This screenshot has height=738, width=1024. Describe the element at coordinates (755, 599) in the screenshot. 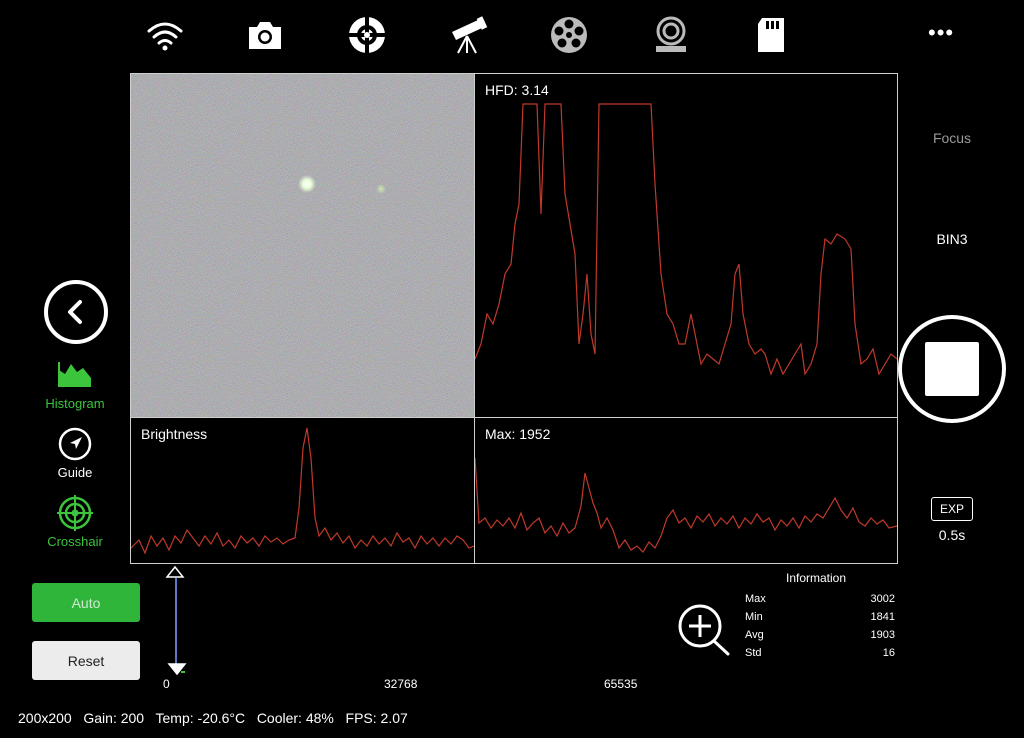

I see `info-key-max: Max` at that location.